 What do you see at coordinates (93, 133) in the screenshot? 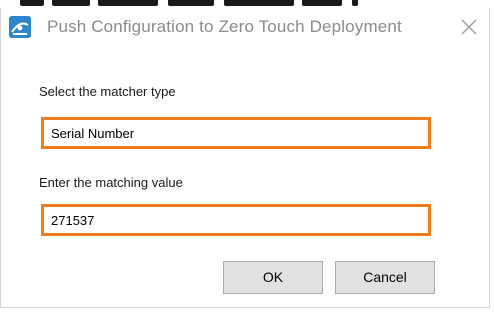
I see `matcher-type-value: Serial Number` at bounding box center [93, 133].